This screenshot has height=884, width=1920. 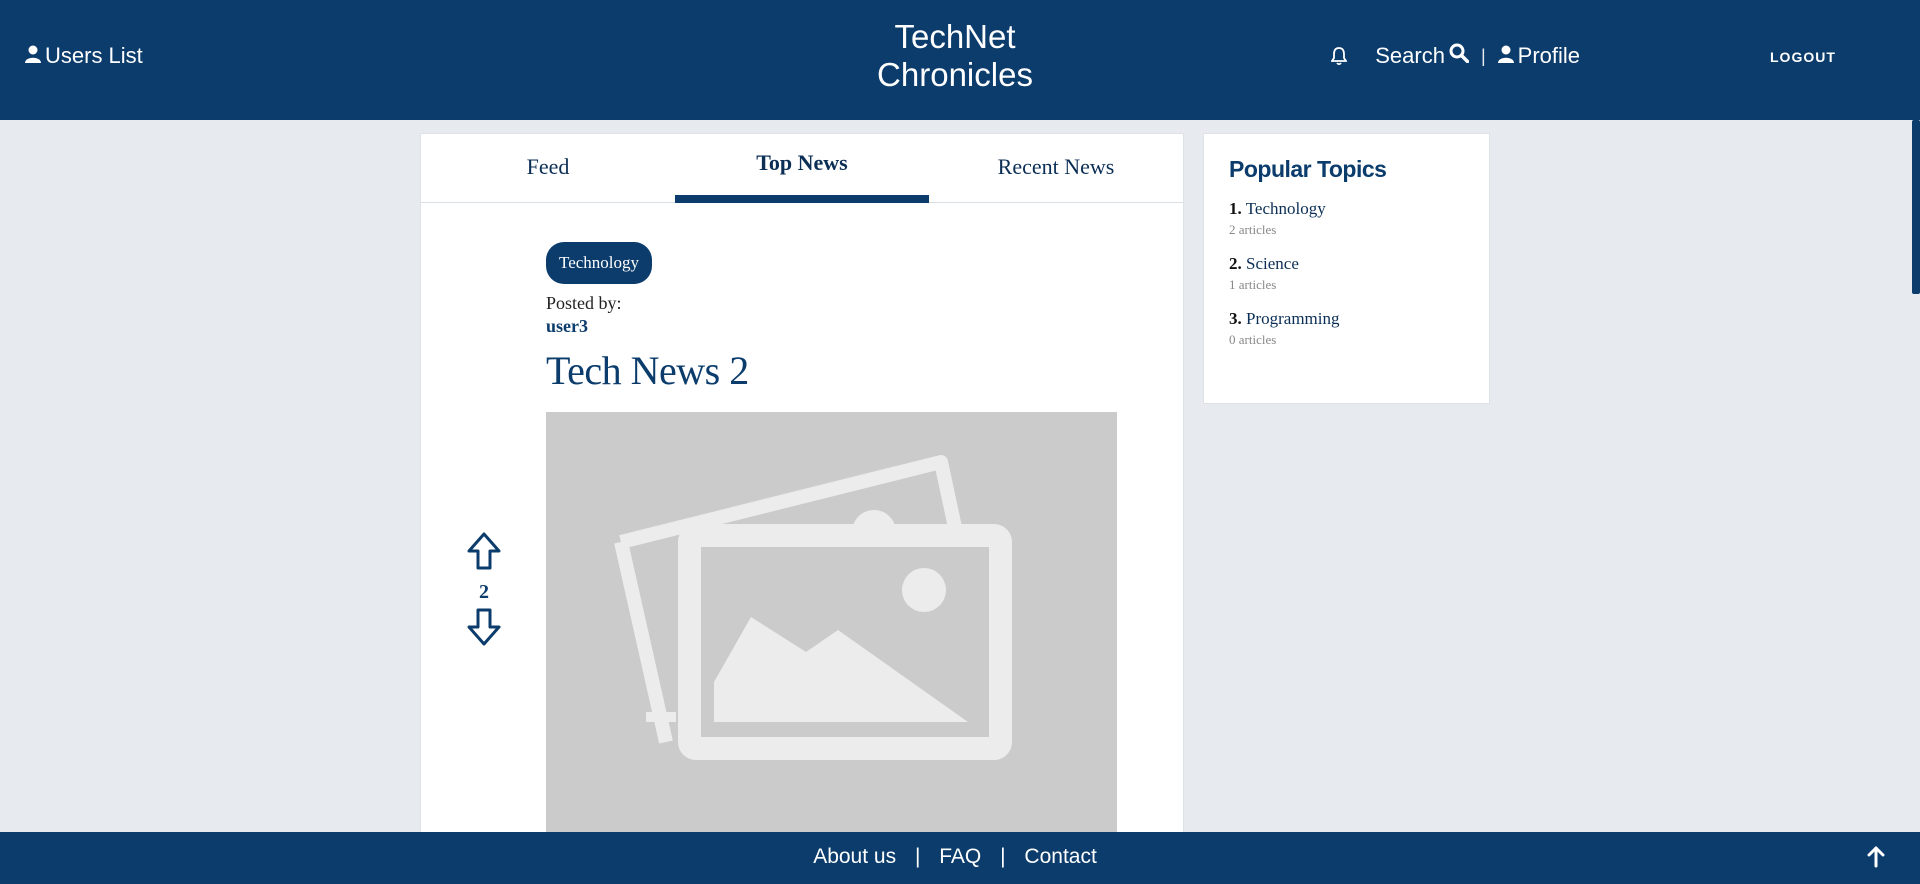 I want to click on brand-line-1: TechNet, so click(x=955, y=36).